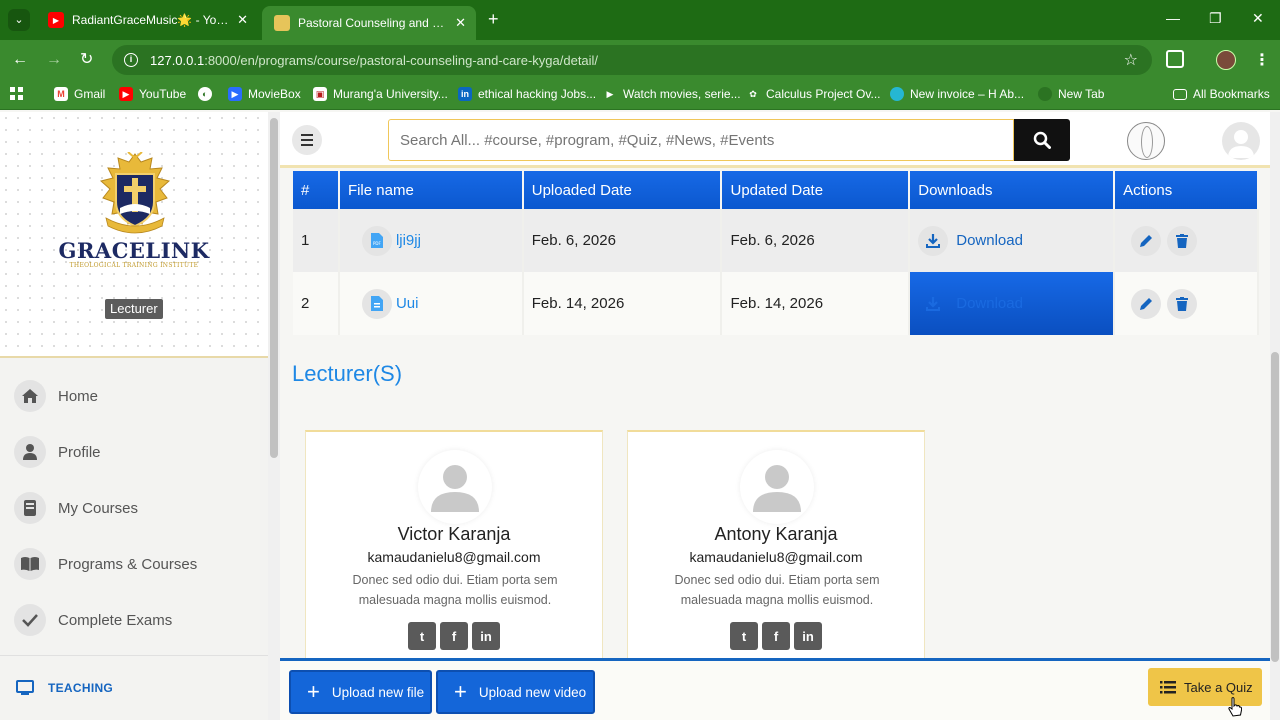 The width and height of the screenshot is (1280, 720). What do you see at coordinates (61, 94) in the screenshot?
I see `gmail-icon: M` at bounding box center [61, 94].